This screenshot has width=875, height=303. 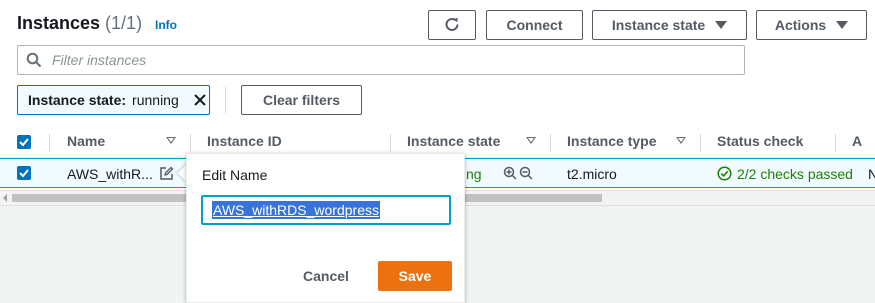 What do you see at coordinates (99, 60) in the screenshot?
I see `filter-placeholder: Filter instances` at bounding box center [99, 60].